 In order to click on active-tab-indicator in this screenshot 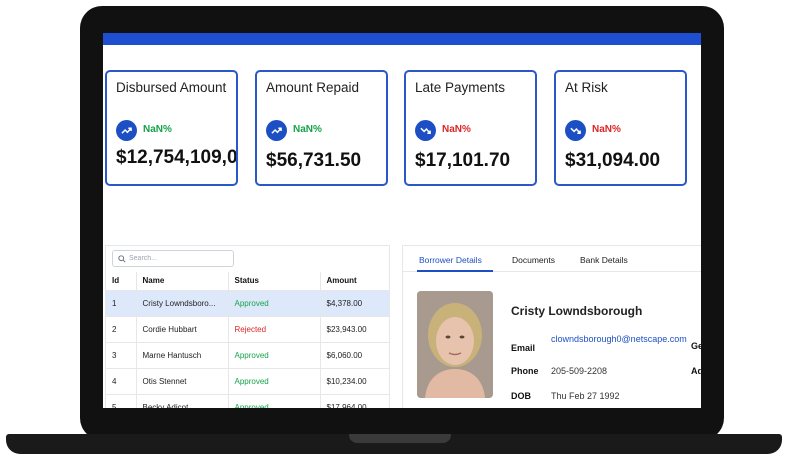, I will do `click(455, 271)`.